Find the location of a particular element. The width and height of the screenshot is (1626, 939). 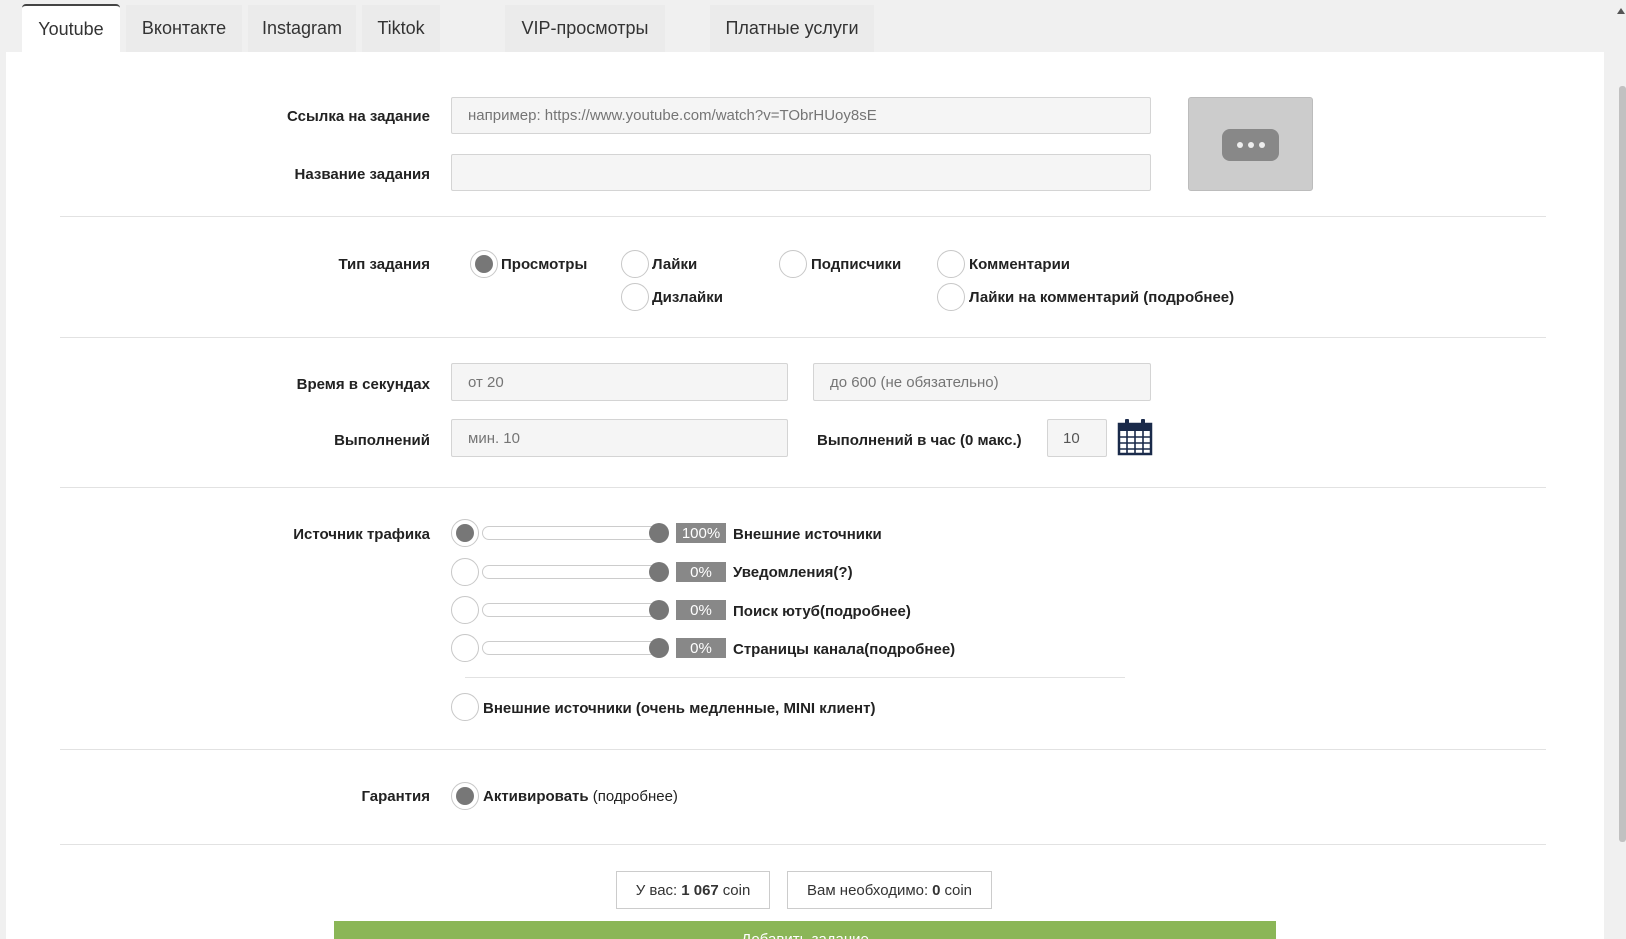

tab-vkontakte: Вконтакте is located at coordinates (184, 28).